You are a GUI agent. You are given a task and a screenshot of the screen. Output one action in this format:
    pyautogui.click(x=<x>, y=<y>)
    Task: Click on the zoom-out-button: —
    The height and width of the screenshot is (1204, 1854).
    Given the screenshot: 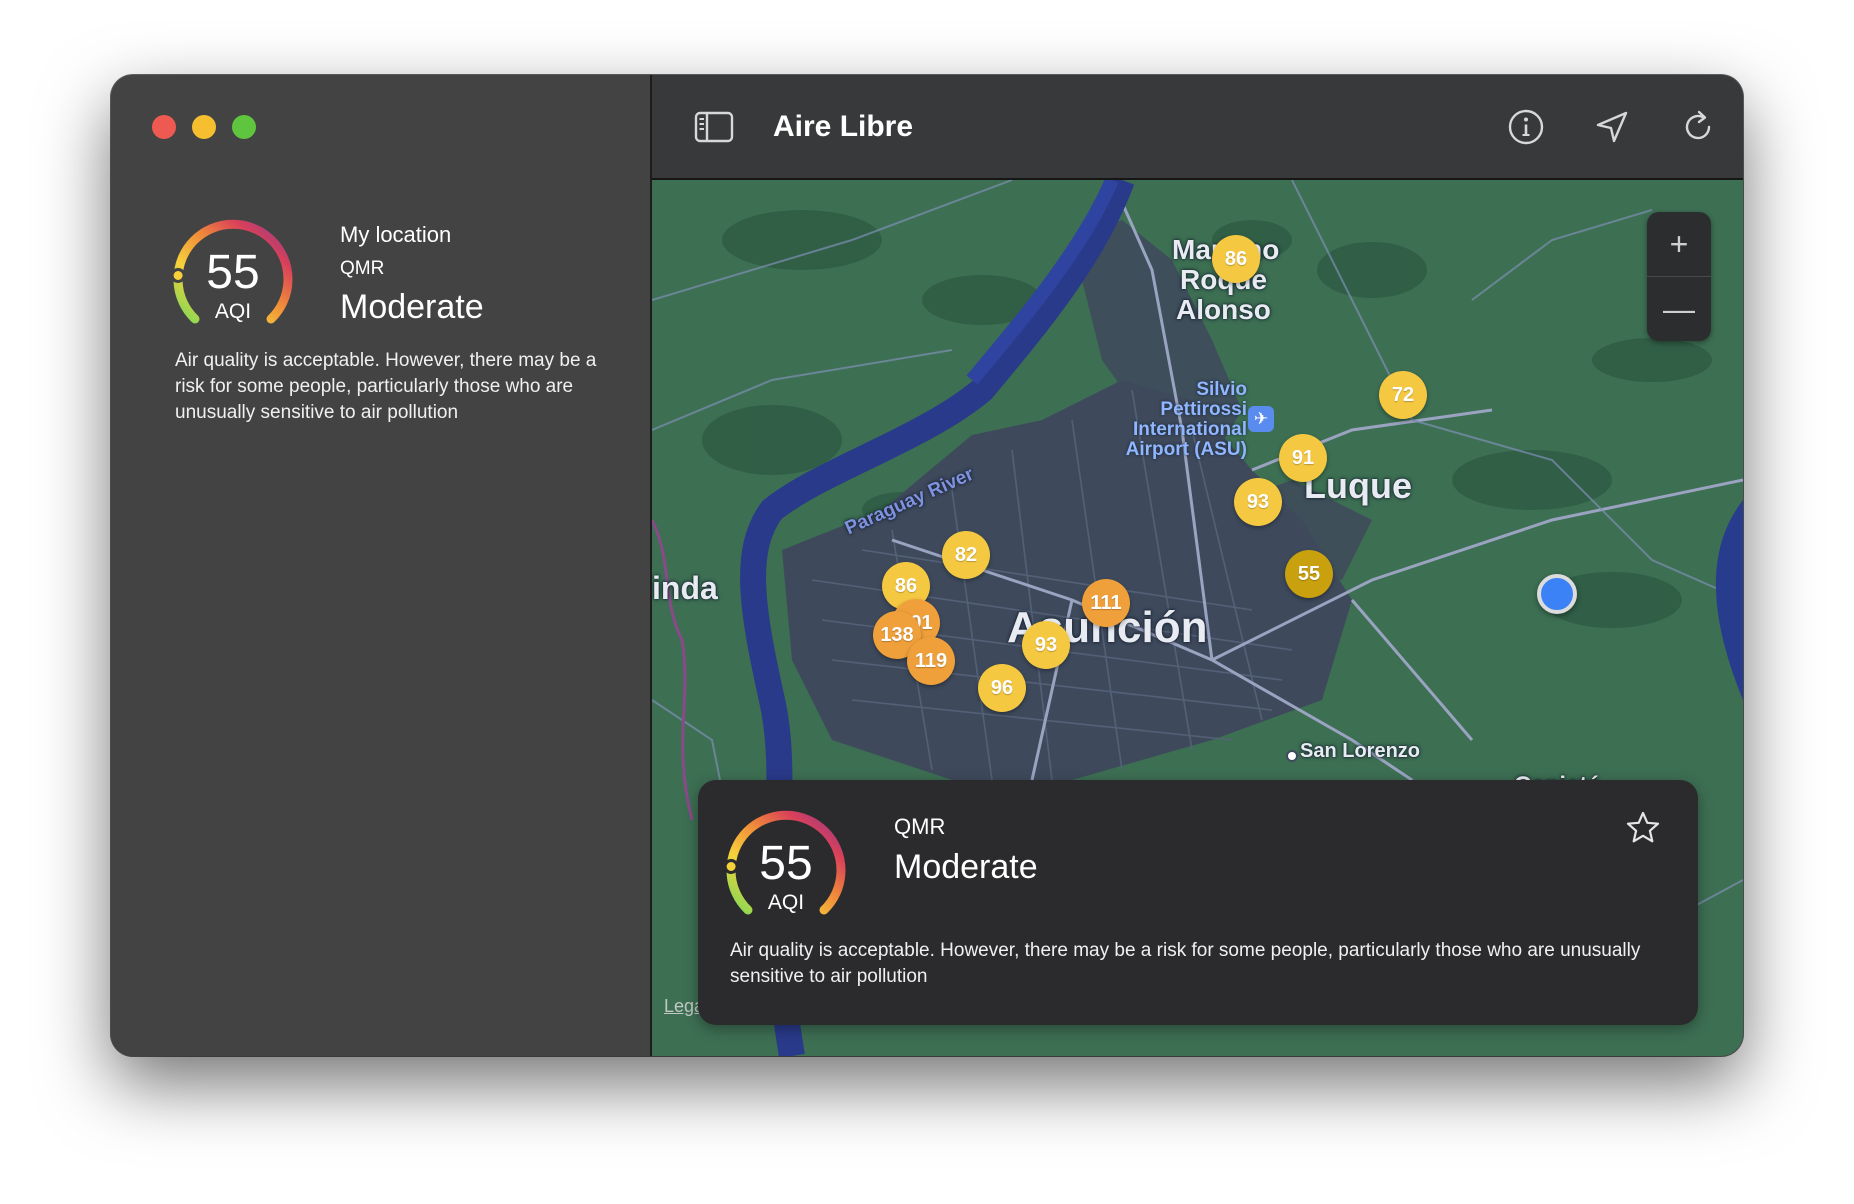 What is the action you would take?
    pyautogui.click(x=1679, y=309)
    